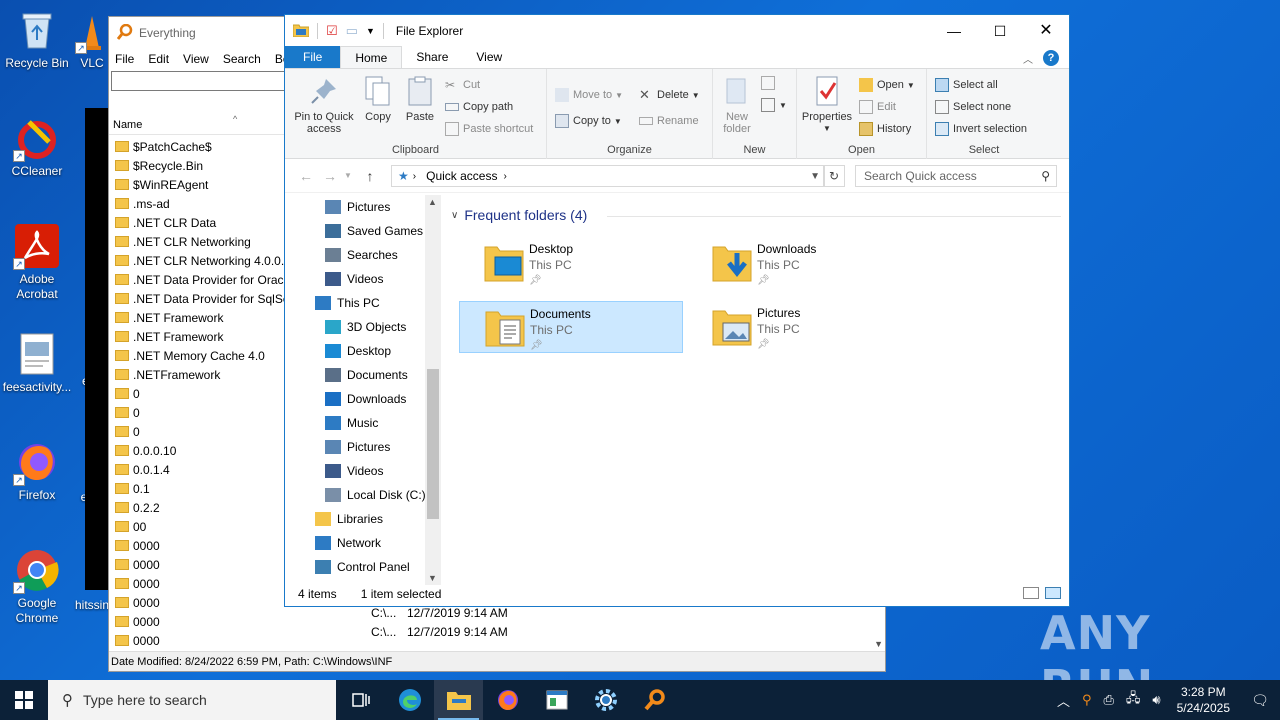  I want to click on forward-arrow-icon: →, so click(330, 176).